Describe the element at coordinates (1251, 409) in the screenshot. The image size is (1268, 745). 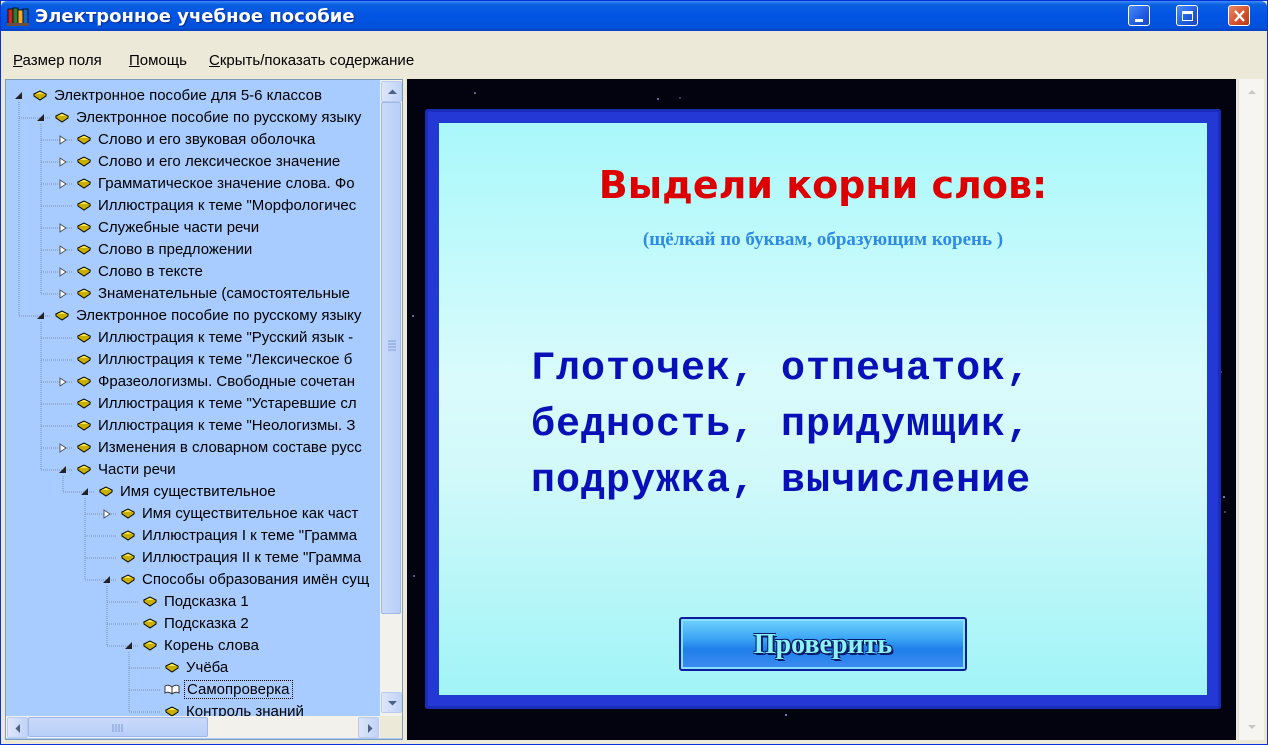
I see `content-vertical-scrollbar` at that location.